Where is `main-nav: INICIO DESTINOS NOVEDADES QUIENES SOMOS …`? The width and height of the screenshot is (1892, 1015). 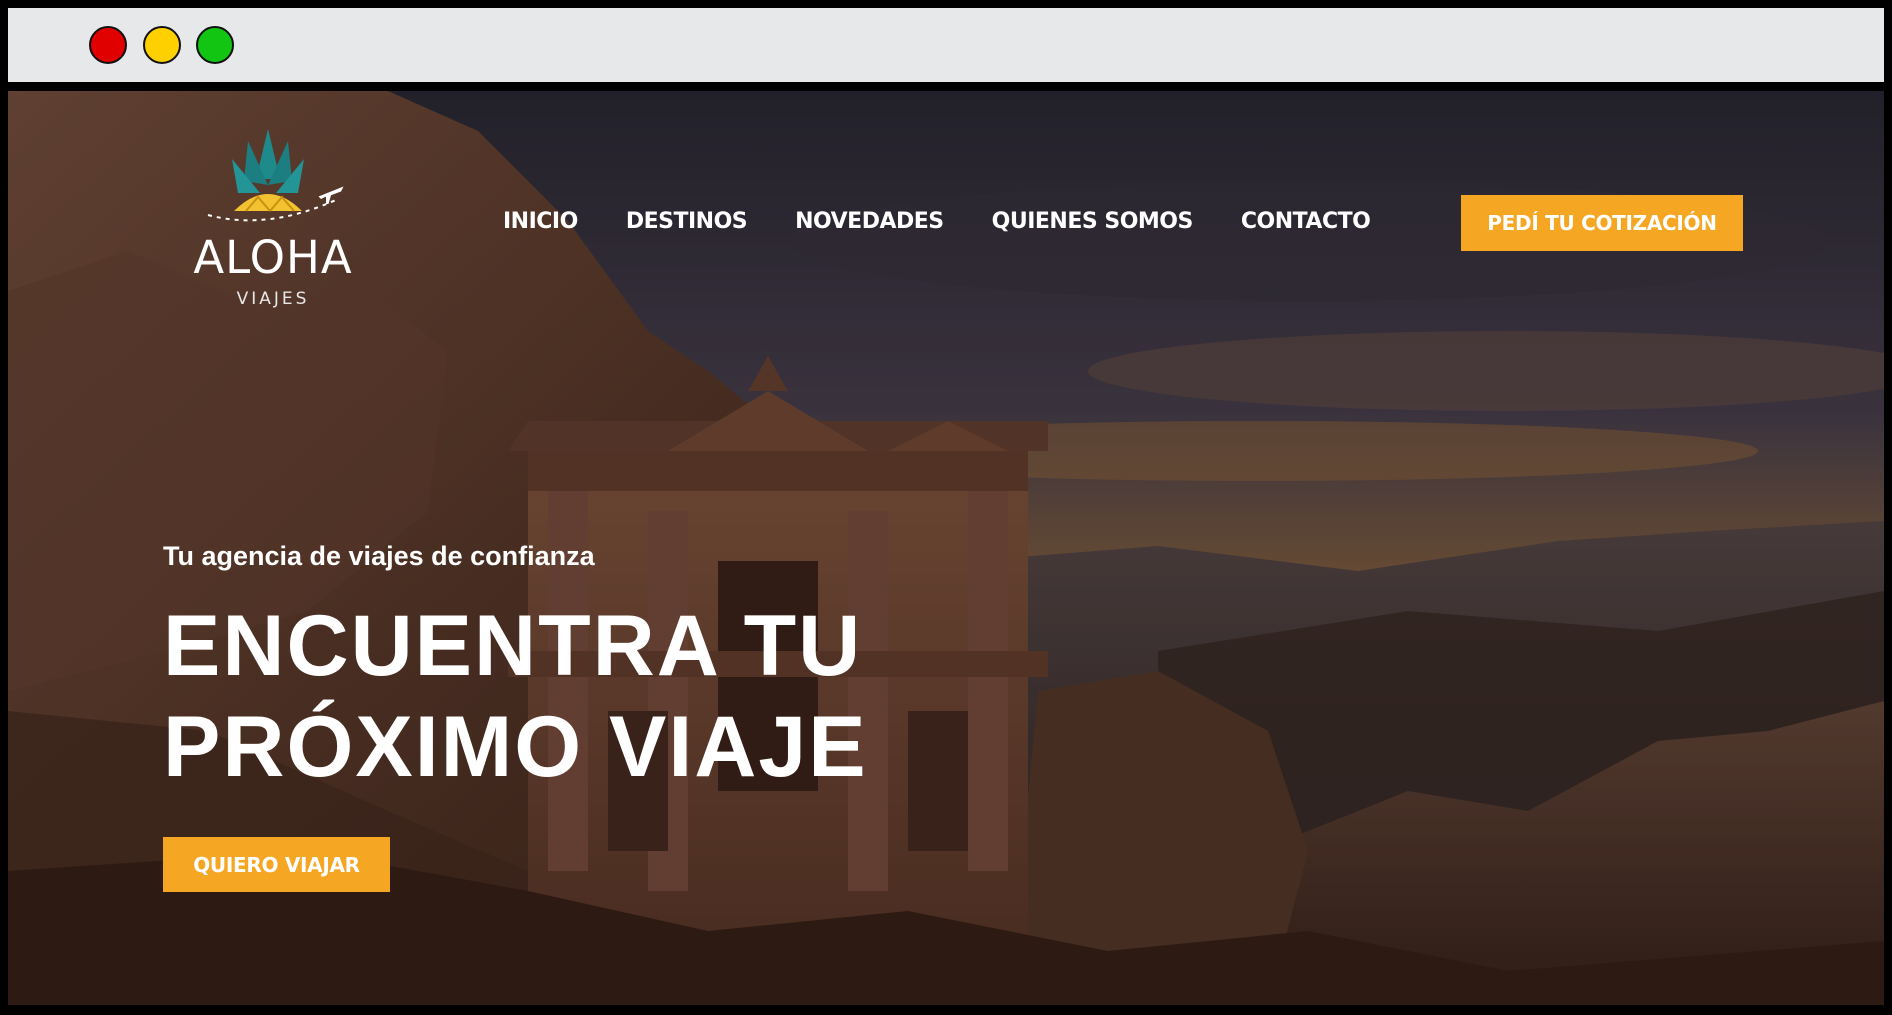 main-nav: INICIO DESTINOS NOVEDADES QUIENES SOMOS … is located at coordinates (960, 221).